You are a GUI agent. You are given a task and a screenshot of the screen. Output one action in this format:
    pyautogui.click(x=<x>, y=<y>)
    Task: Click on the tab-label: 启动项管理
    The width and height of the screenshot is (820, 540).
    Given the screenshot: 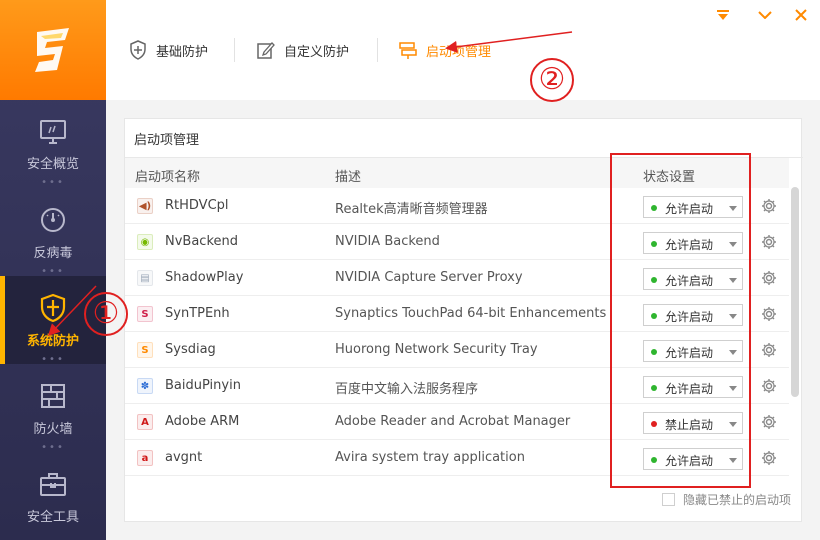 What is the action you would take?
    pyautogui.click(x=459, y=52)
    